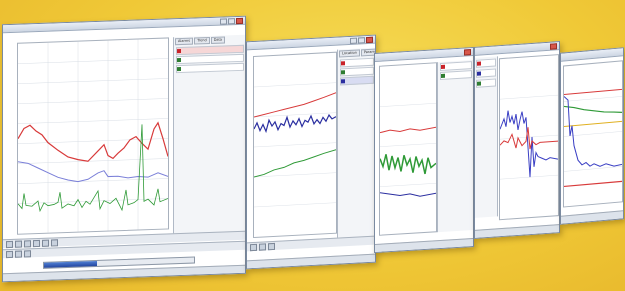 Image resolution: width=625 pixels, height=291 pixels. I want to click on playback-toolbar, so click(311, 243).